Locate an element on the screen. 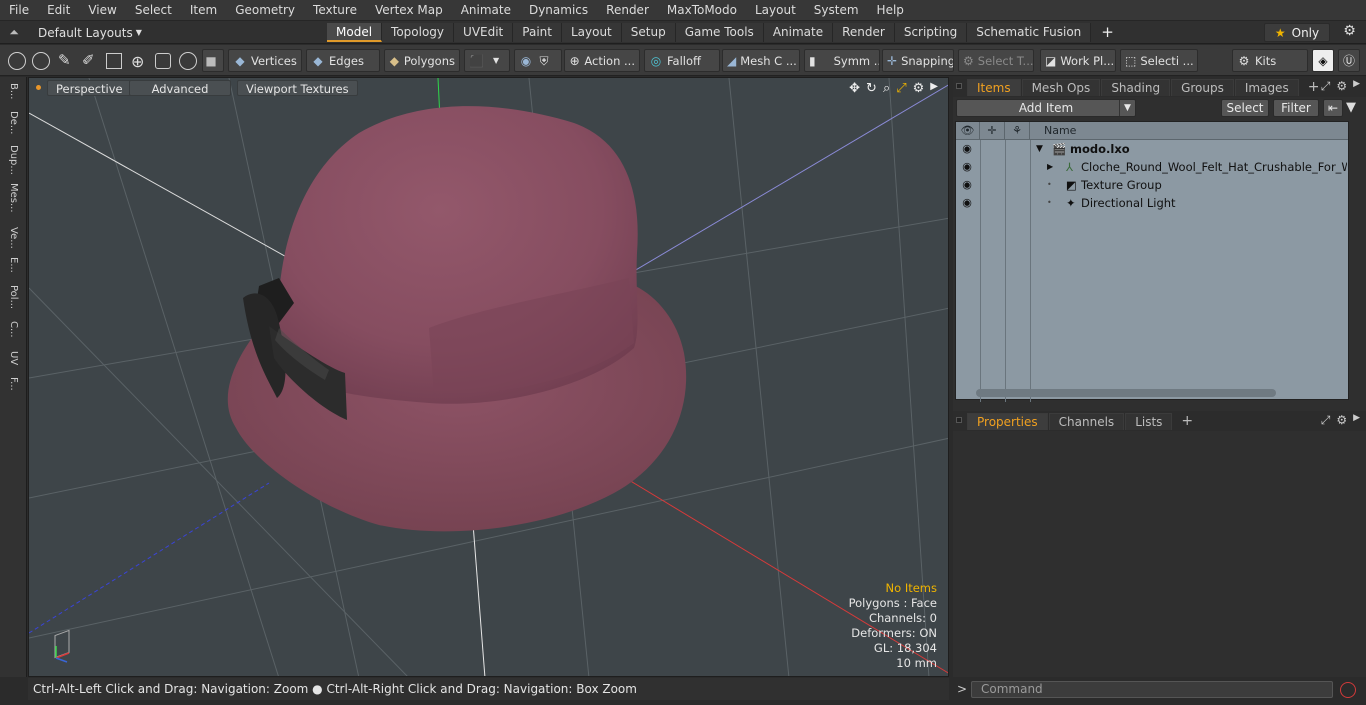 This screenshot has width=1366, height=705. tab-render: Render is located at coordinates (864, 32).